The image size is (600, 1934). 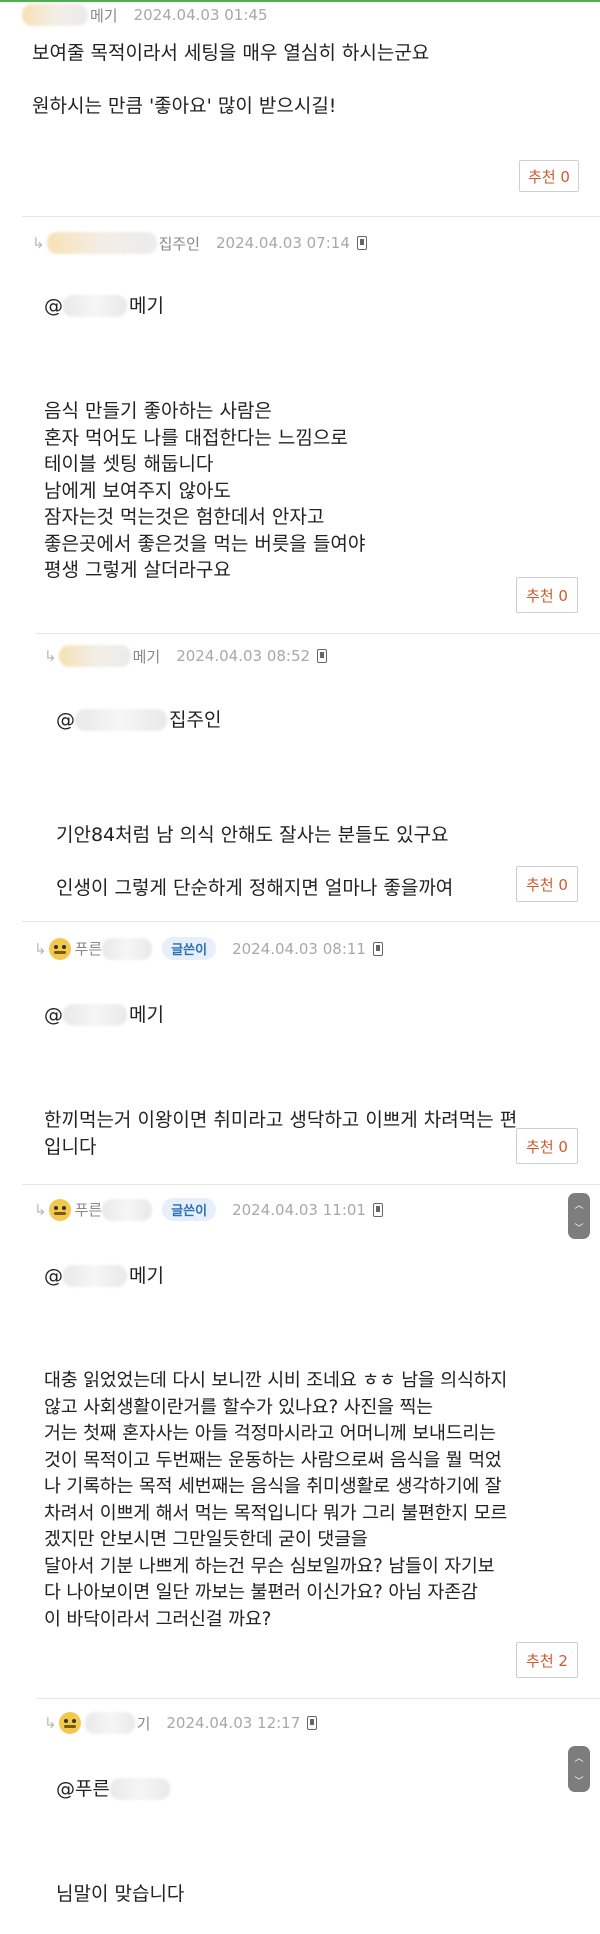 I want to click on comment-nickname: 기, so click(x=144, y=1723).